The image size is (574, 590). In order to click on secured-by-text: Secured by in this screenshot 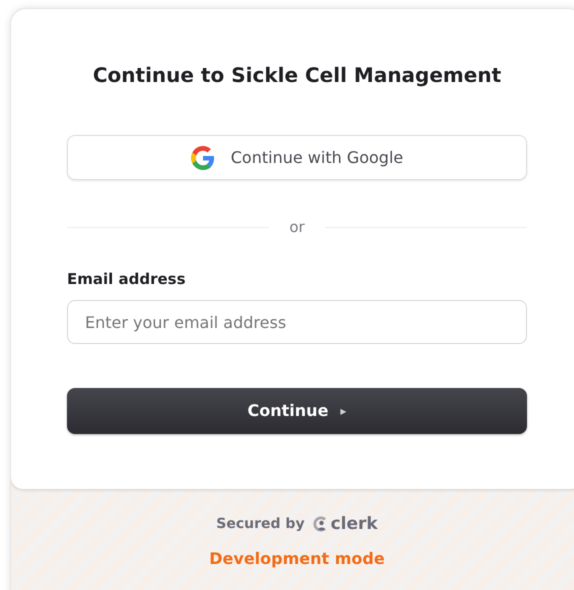, I will do `click(260, 524)`.